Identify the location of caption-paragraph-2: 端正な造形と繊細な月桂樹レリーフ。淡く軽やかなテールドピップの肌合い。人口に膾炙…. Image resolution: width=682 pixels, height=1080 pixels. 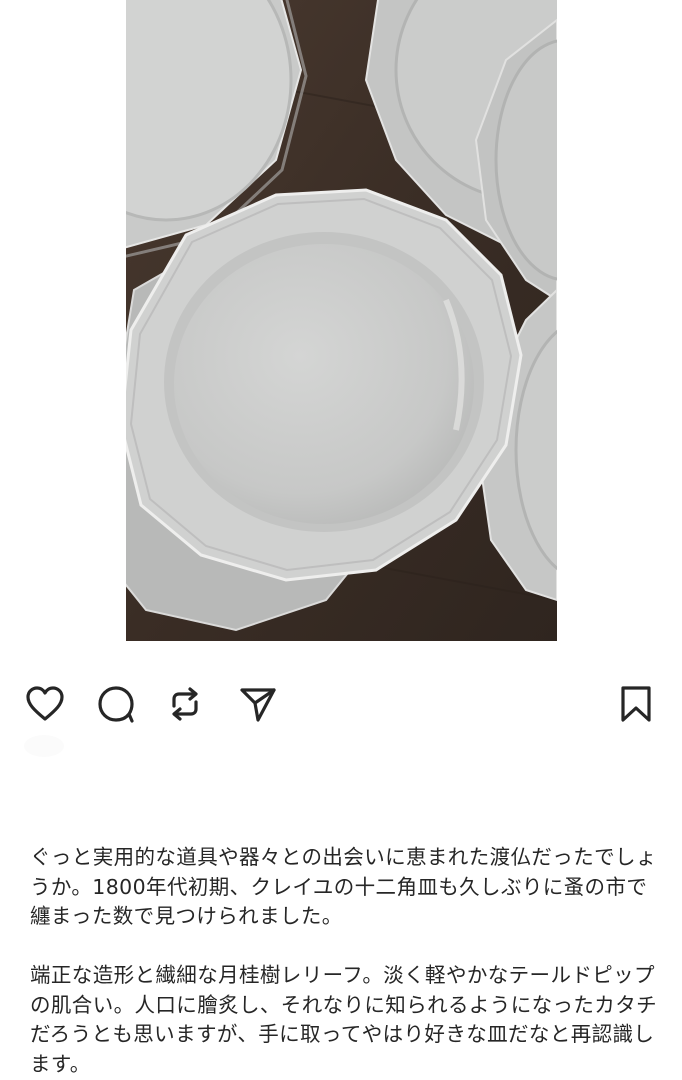
(343, 1019).